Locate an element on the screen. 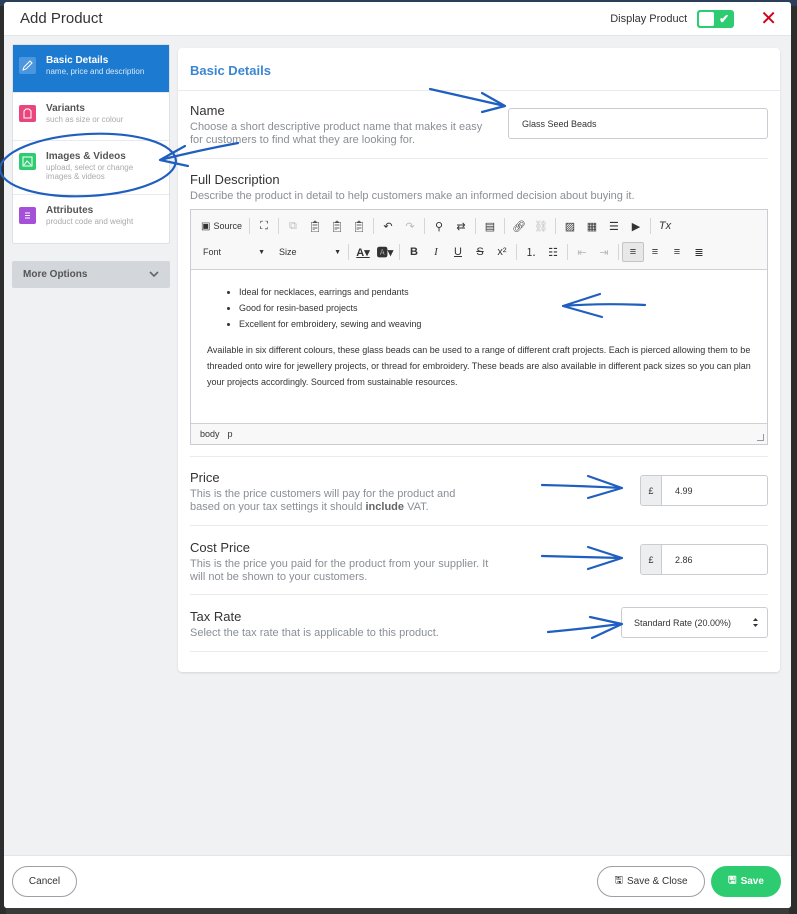 This screenshot has height=914, width=797. more-options-button: More Options is located at coordinates (91, 274).